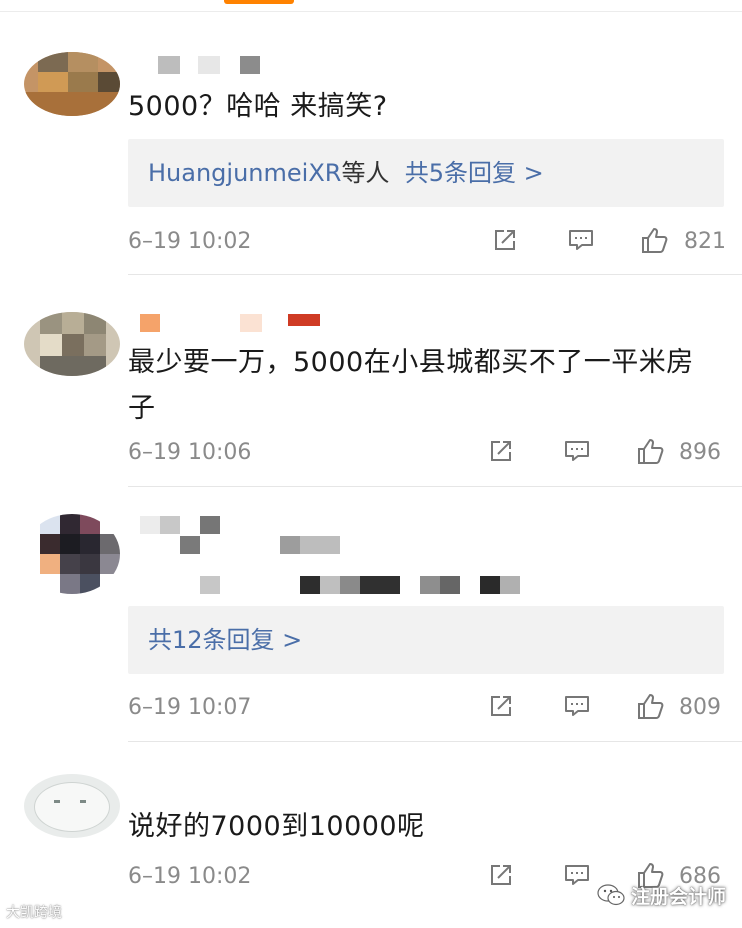 The width and height of the screenshot is (742, 928). I want to click on reply-box: HuangjunmeiXR等人 共5条回复 >, so click(426, 173).